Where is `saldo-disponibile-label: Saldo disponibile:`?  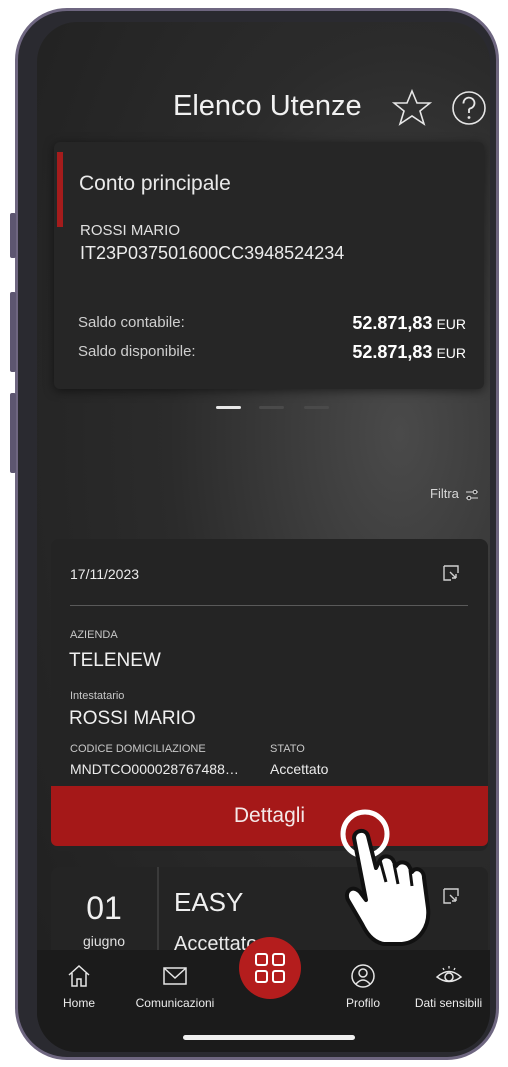
saldo-disponibile-label: Saldo disponibile: is located at coordinates (137, 351).